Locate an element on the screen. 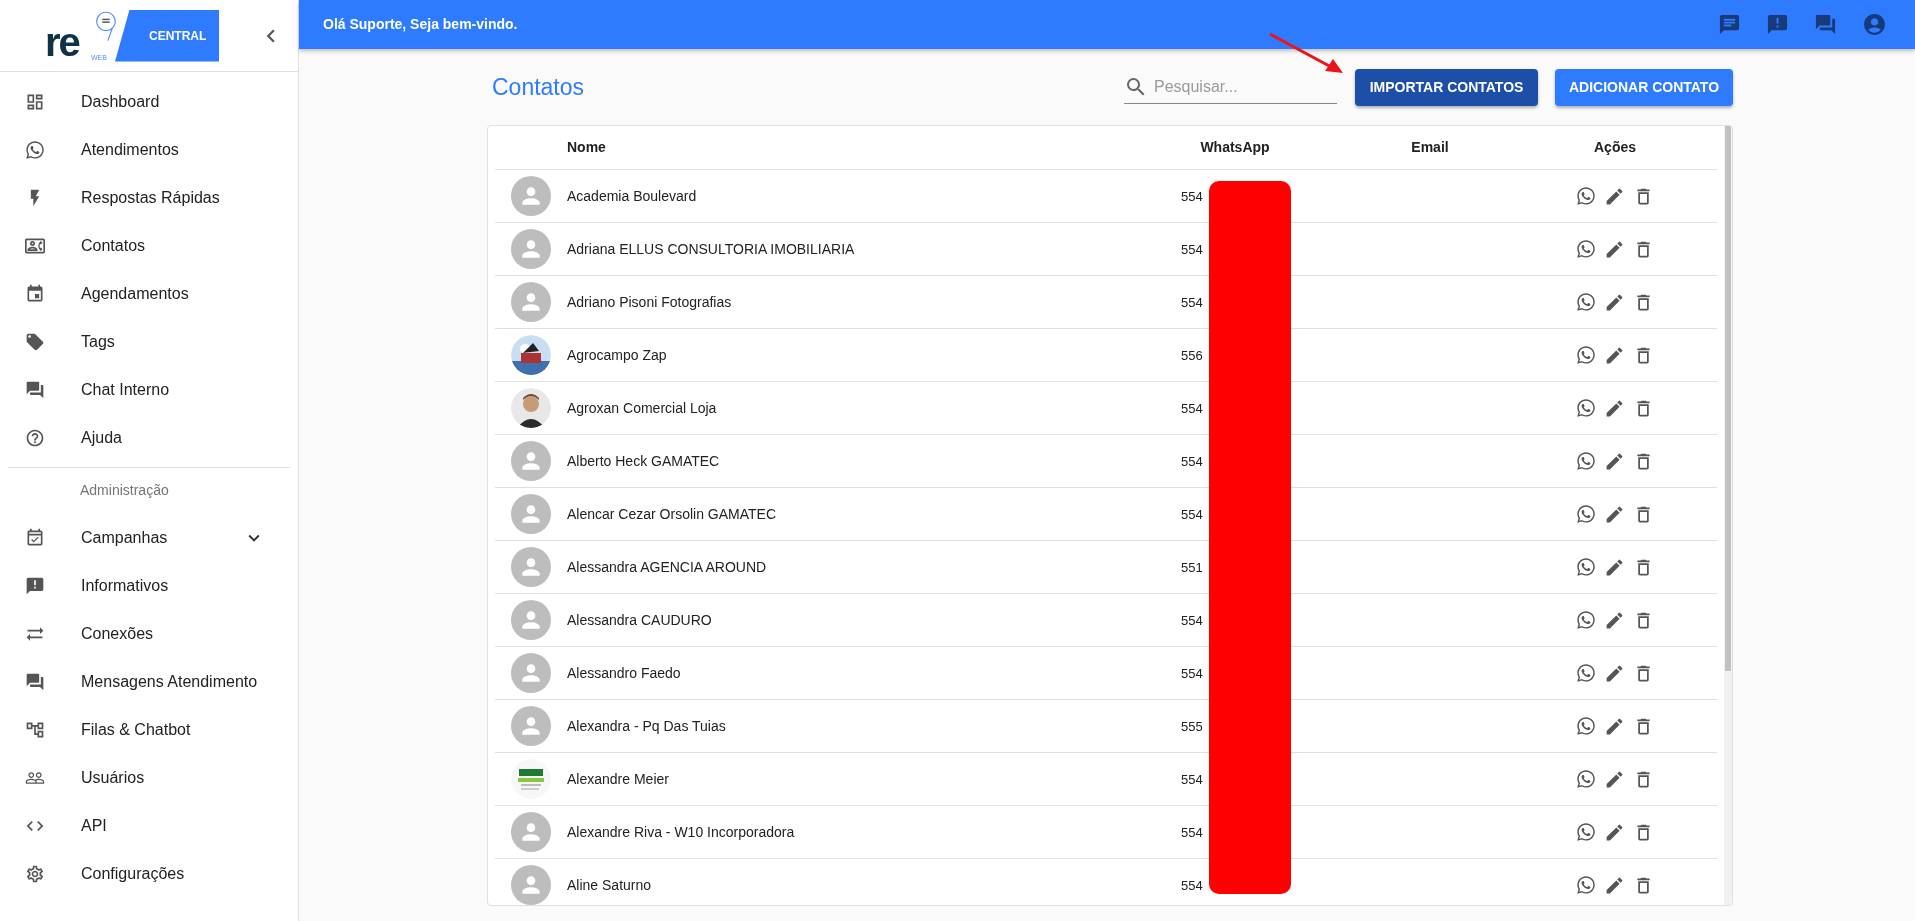 This screenshot has height=921, width=1915. sidebar-item: Contatos is located at coordinates (149, 246).